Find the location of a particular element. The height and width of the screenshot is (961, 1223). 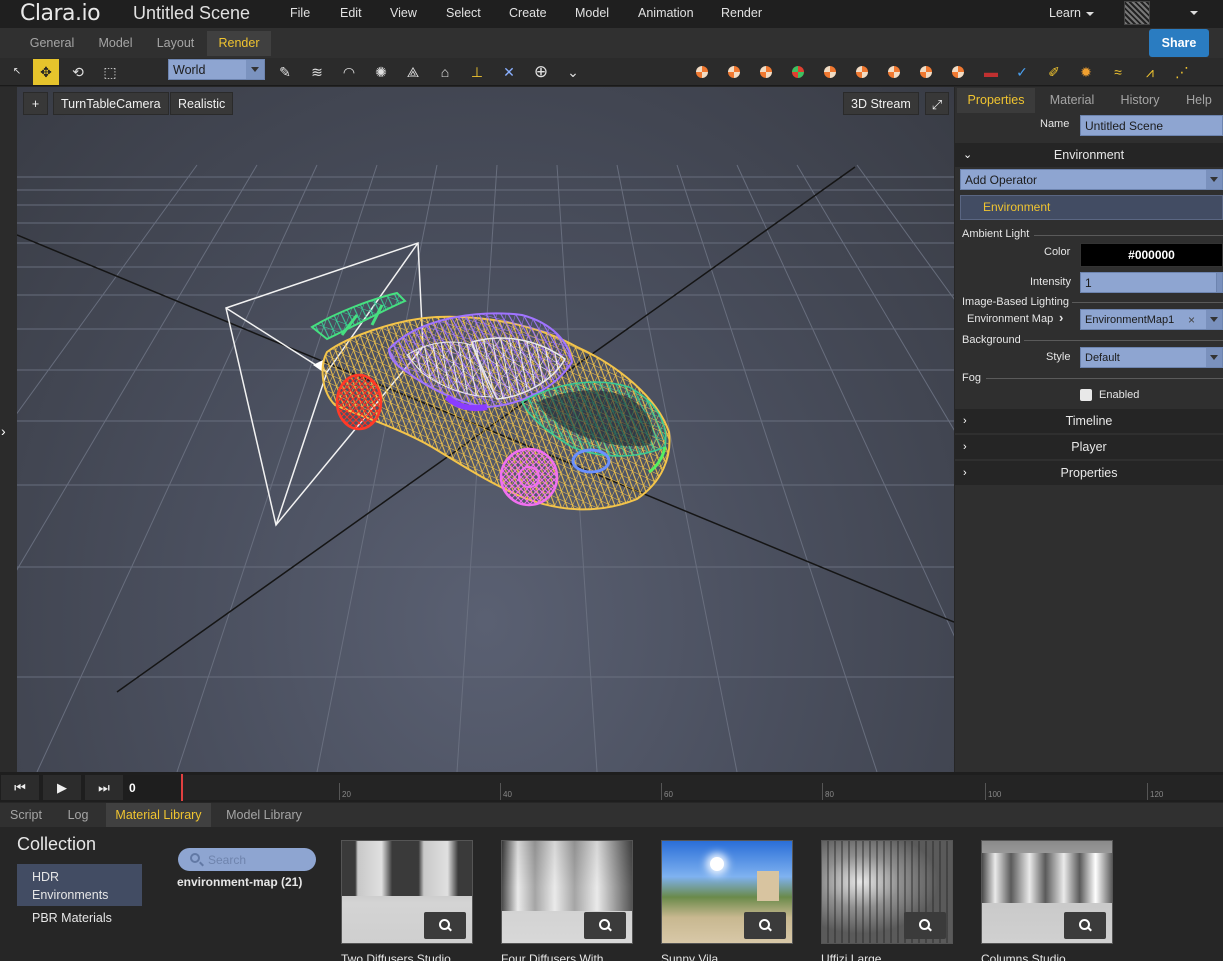

env-thumb-four-diffusers is located at coordinates (567, 892).